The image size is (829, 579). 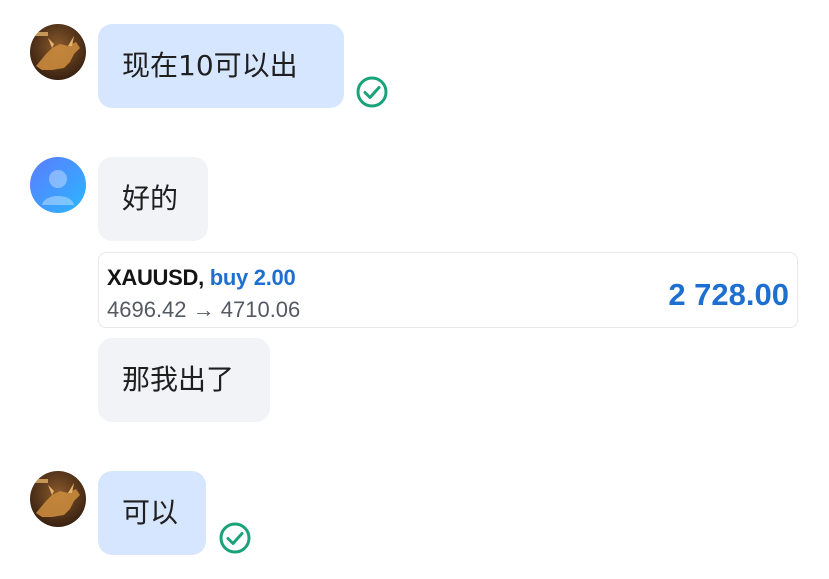 I want to click on message-bubble-incoming: 那我出了, so click(x=184, y=380).